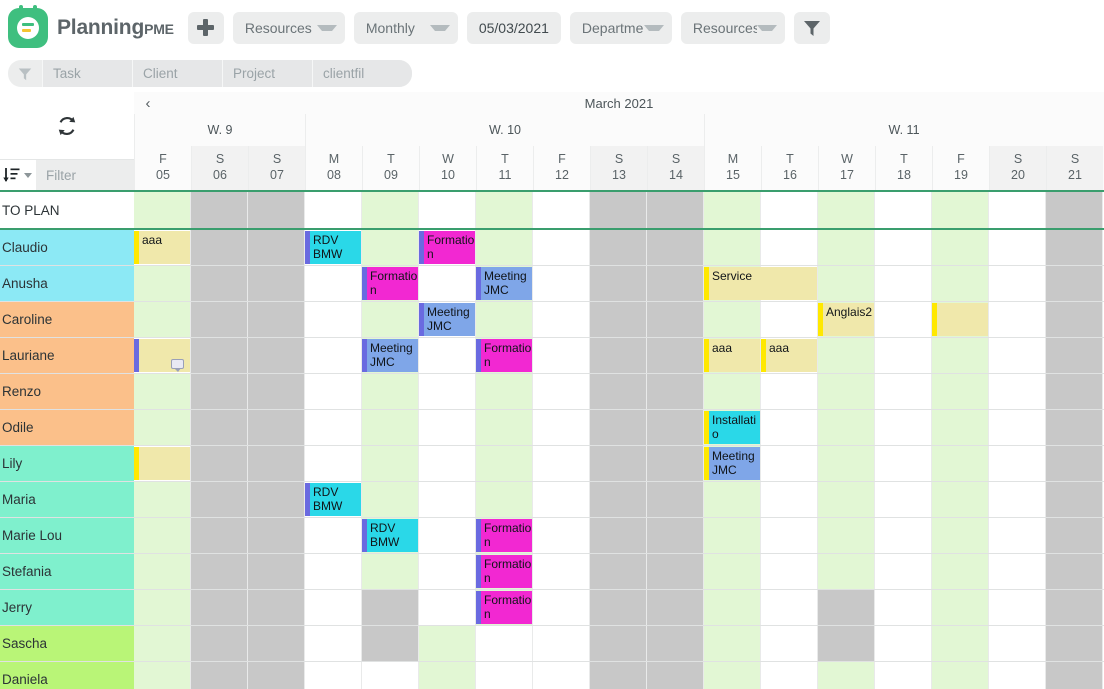 Image resolution: width=1104 pixels, height=689 pixels. What do you see at coordinates (760, 283) in the screenshot?
I see `event-block: Service` at bounding box center [760, 283].